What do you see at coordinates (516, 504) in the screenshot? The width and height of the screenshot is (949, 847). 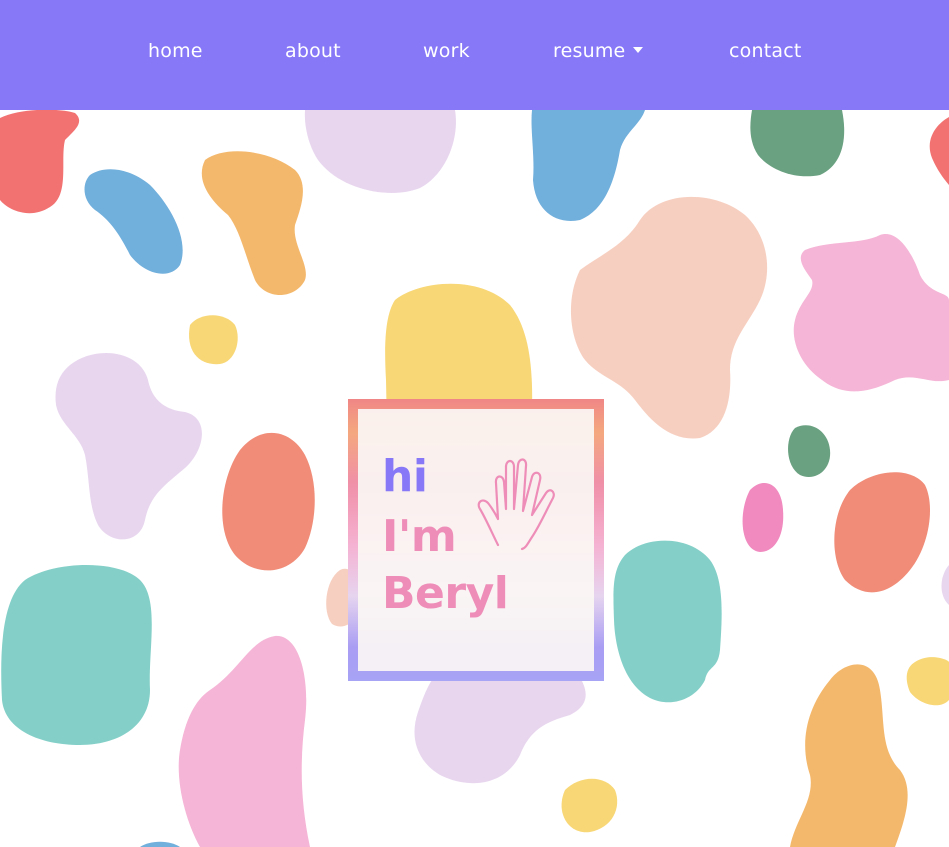 I see `waving-hand-icon` at bounding box center [516, 504].